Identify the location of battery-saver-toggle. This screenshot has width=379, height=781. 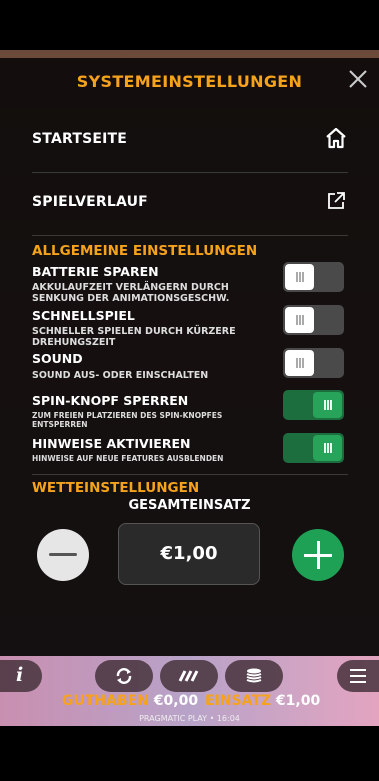
(313, 277).